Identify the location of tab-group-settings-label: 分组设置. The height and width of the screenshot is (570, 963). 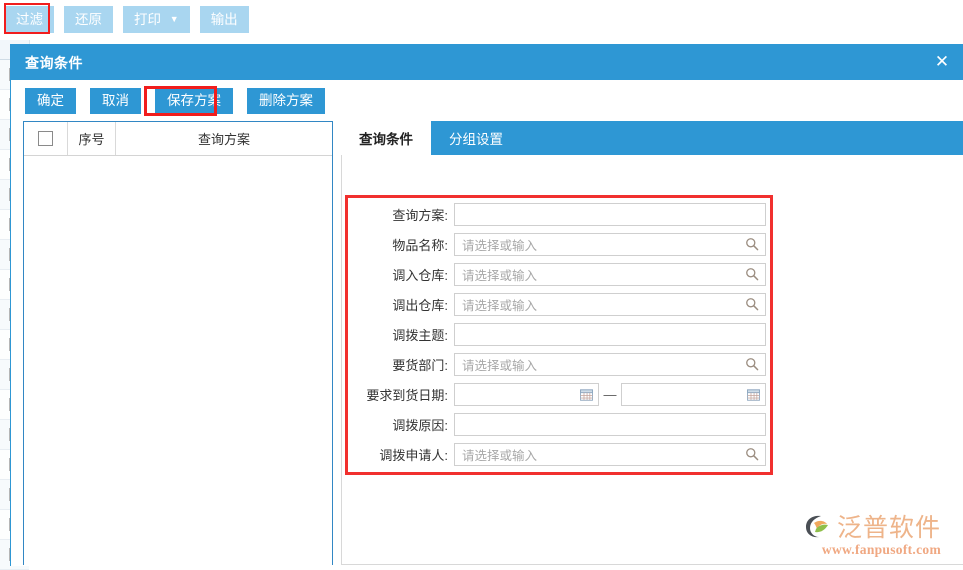
(476, 138).